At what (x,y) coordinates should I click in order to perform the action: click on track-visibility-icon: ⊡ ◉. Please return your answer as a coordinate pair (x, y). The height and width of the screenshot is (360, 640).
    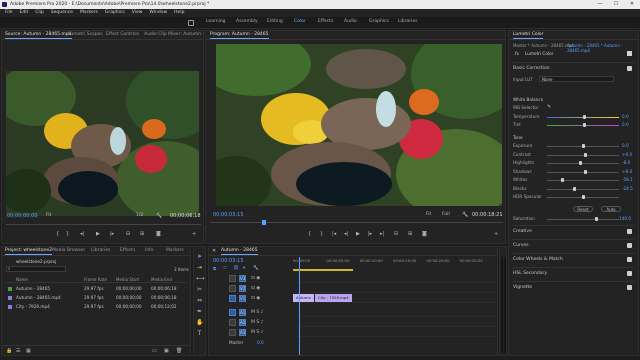
    Looking at the image, I should click on (255, 288).